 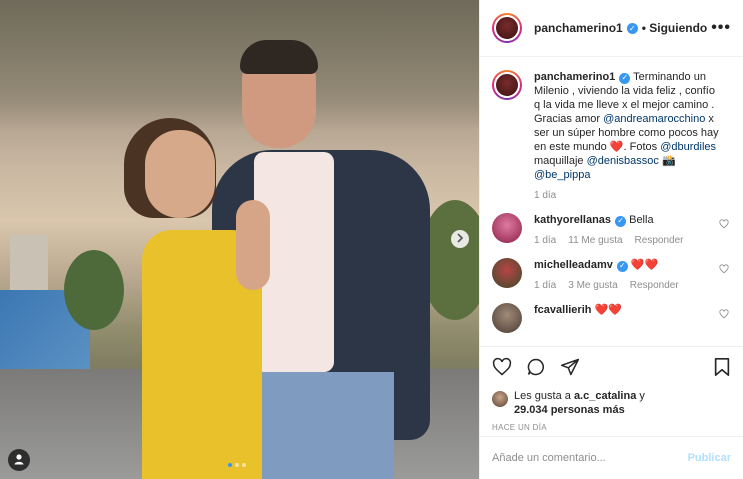 I want to click on liker-avatar, so click(x=500, y=399).